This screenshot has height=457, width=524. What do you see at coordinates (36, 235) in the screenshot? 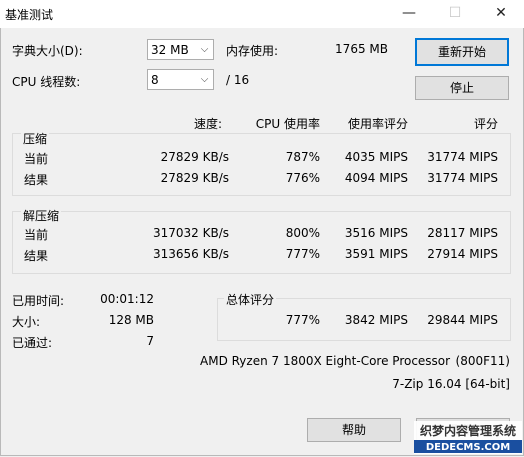
I see `decompress-current-label: 当前` at bounding box center [36, 235].